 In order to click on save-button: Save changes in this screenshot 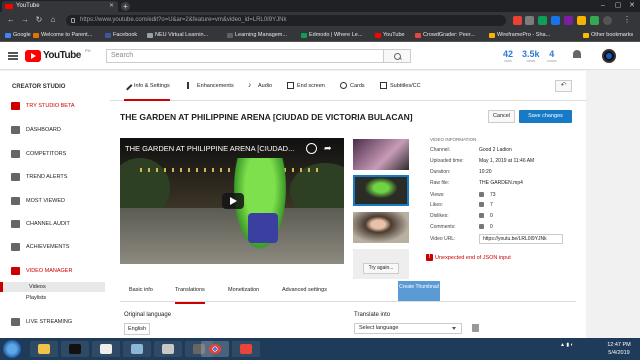, I will do `click(545, 116)`.